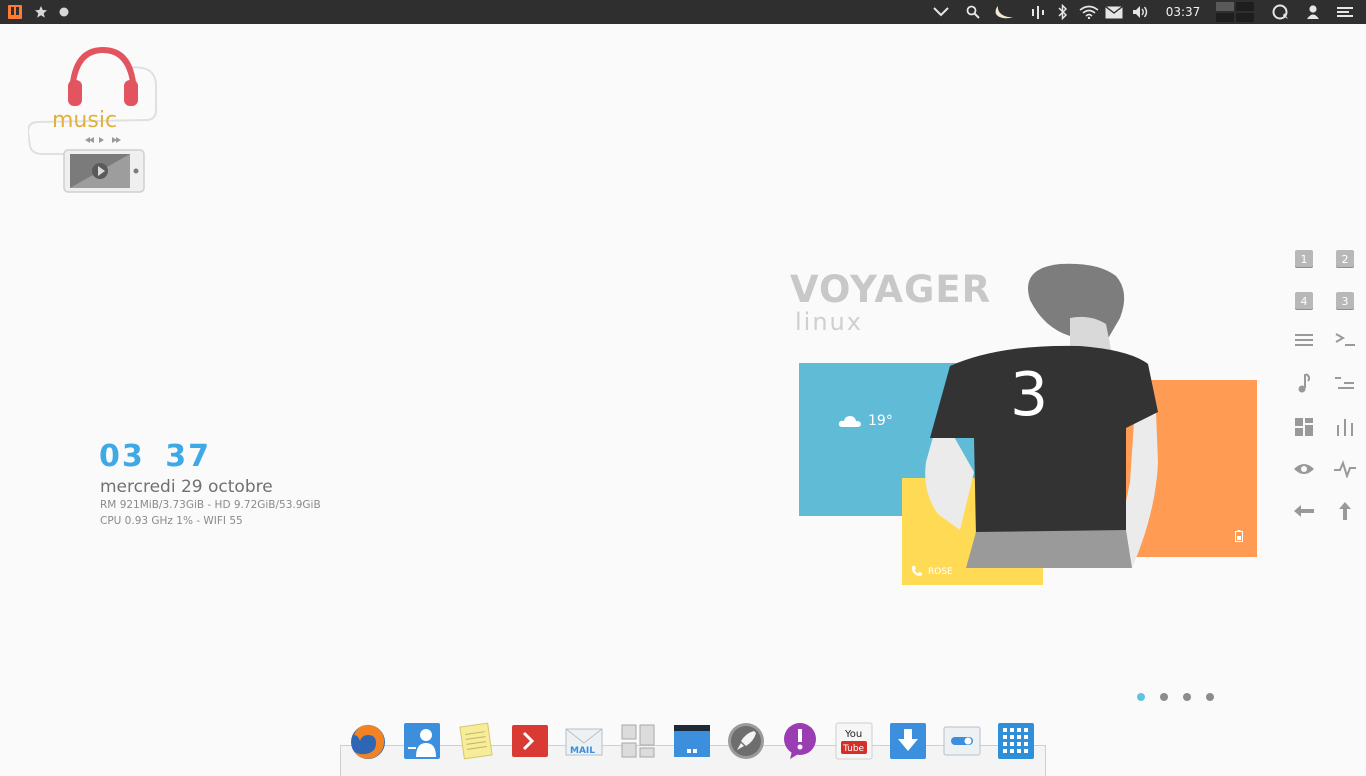  I want to click on workspace-1-key: 1, so click(1304, 259).